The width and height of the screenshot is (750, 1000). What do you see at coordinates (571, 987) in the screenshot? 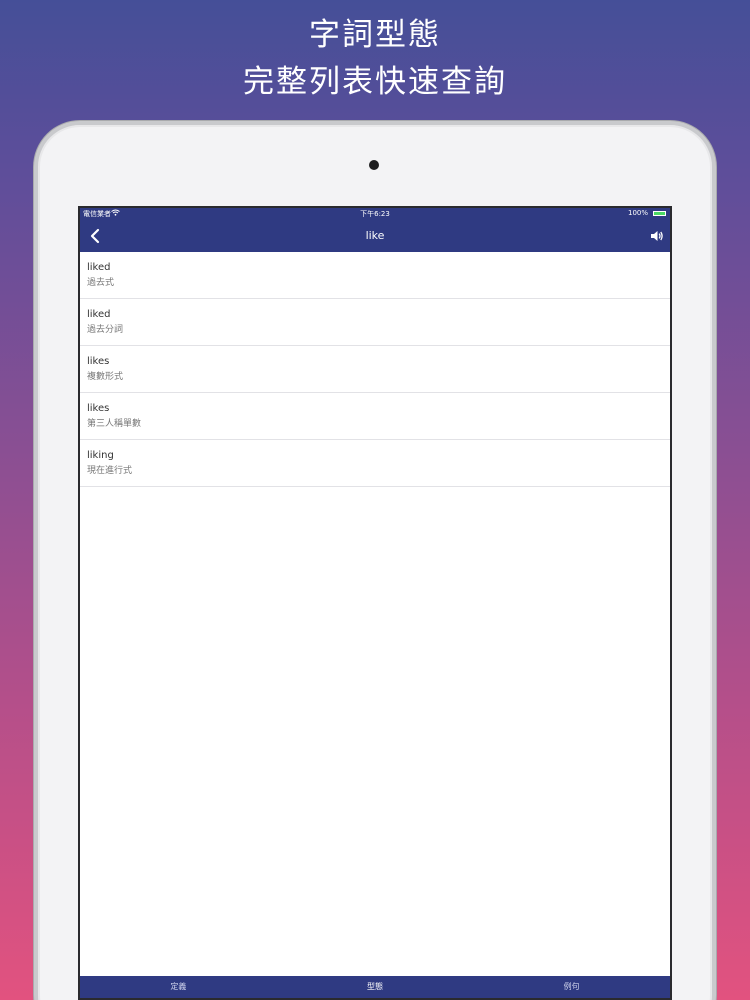
I see `tab-examples: 例句` at bounding box center [571, 987].